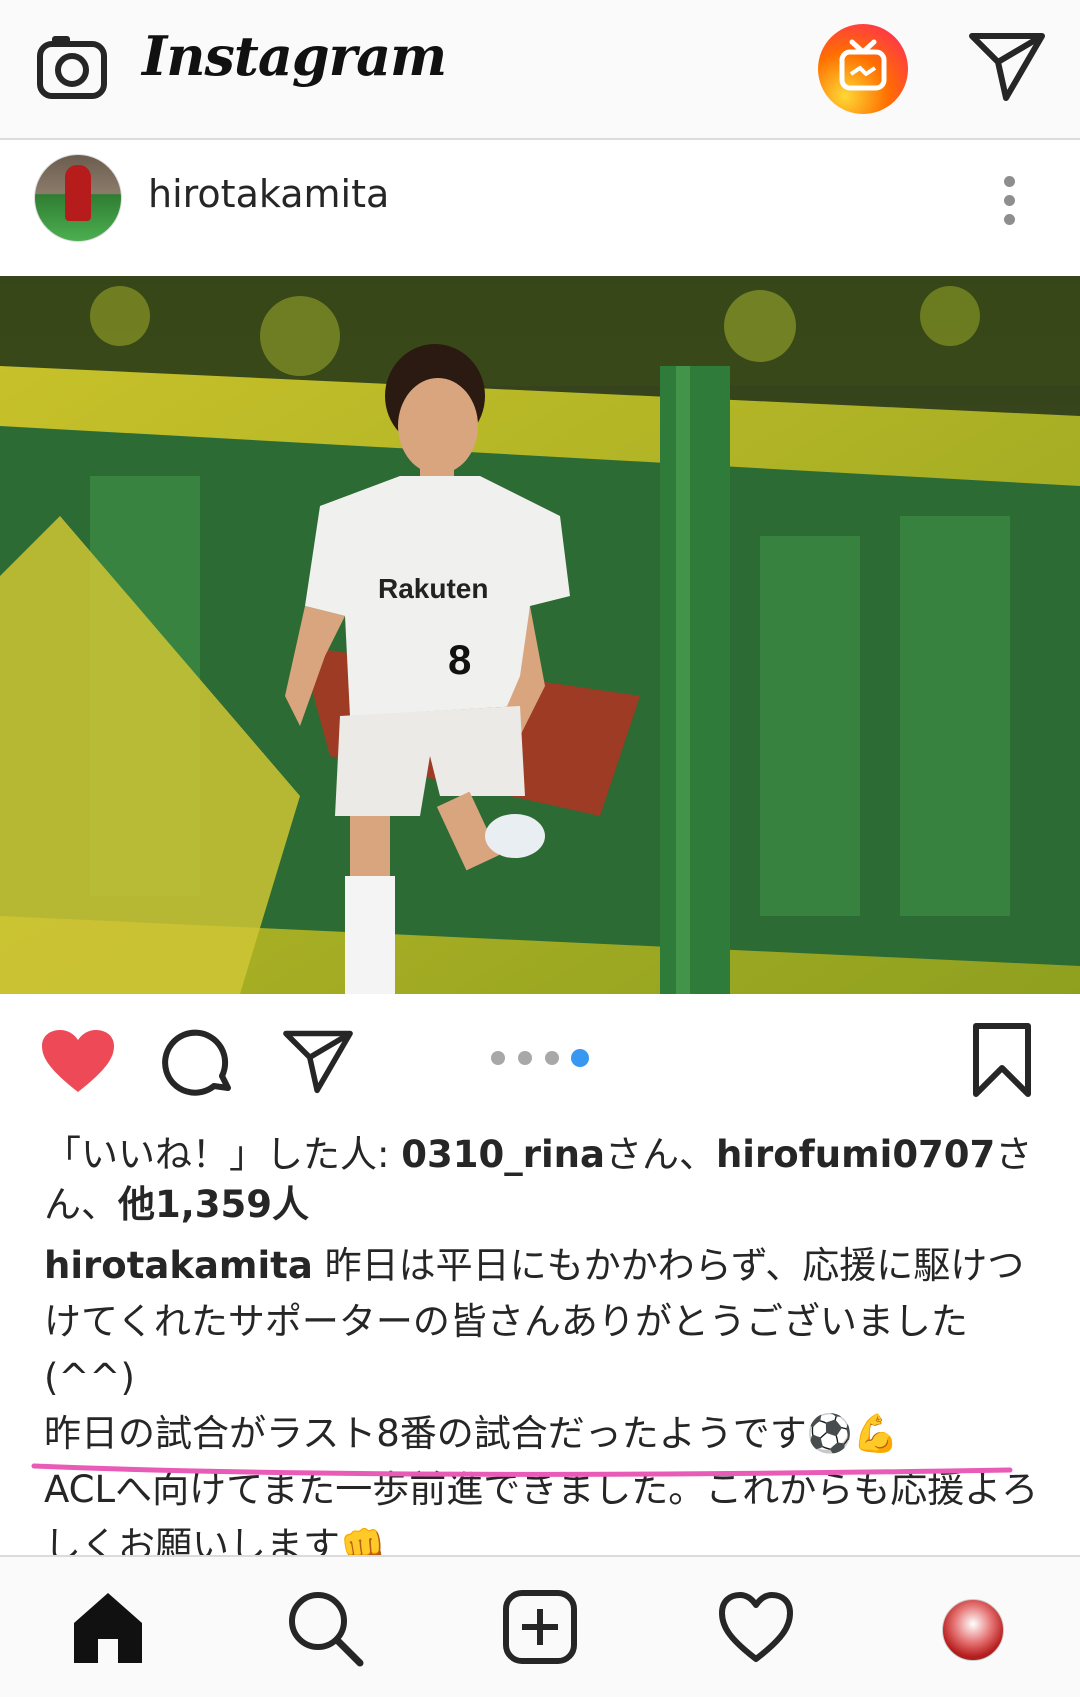 Image resolution: width=1080 pixels, height=1697 pixels. I want to click on highlight-underline, so click(522, 1470).